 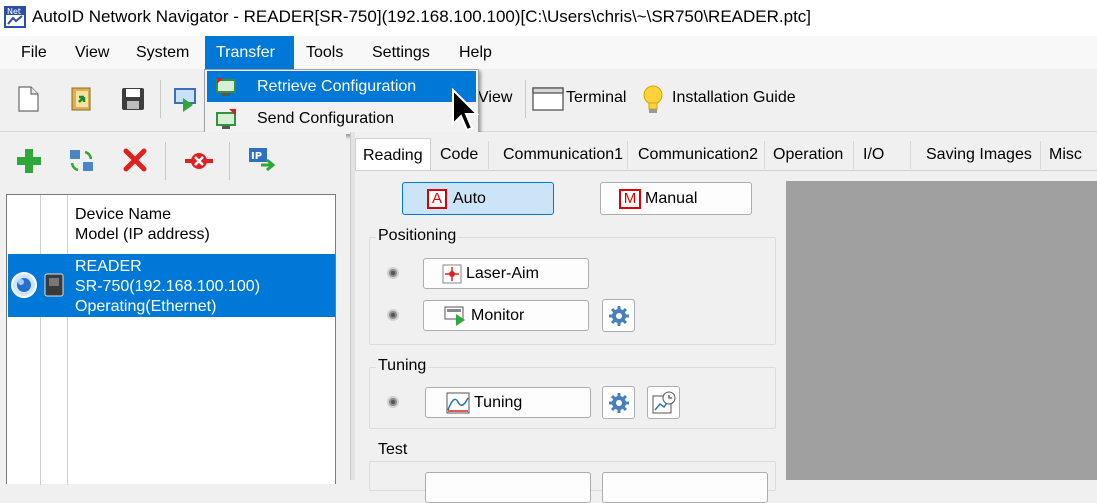 I want to click on menu-item-label: Retrieve Configuration, so click(x=337, y=86).